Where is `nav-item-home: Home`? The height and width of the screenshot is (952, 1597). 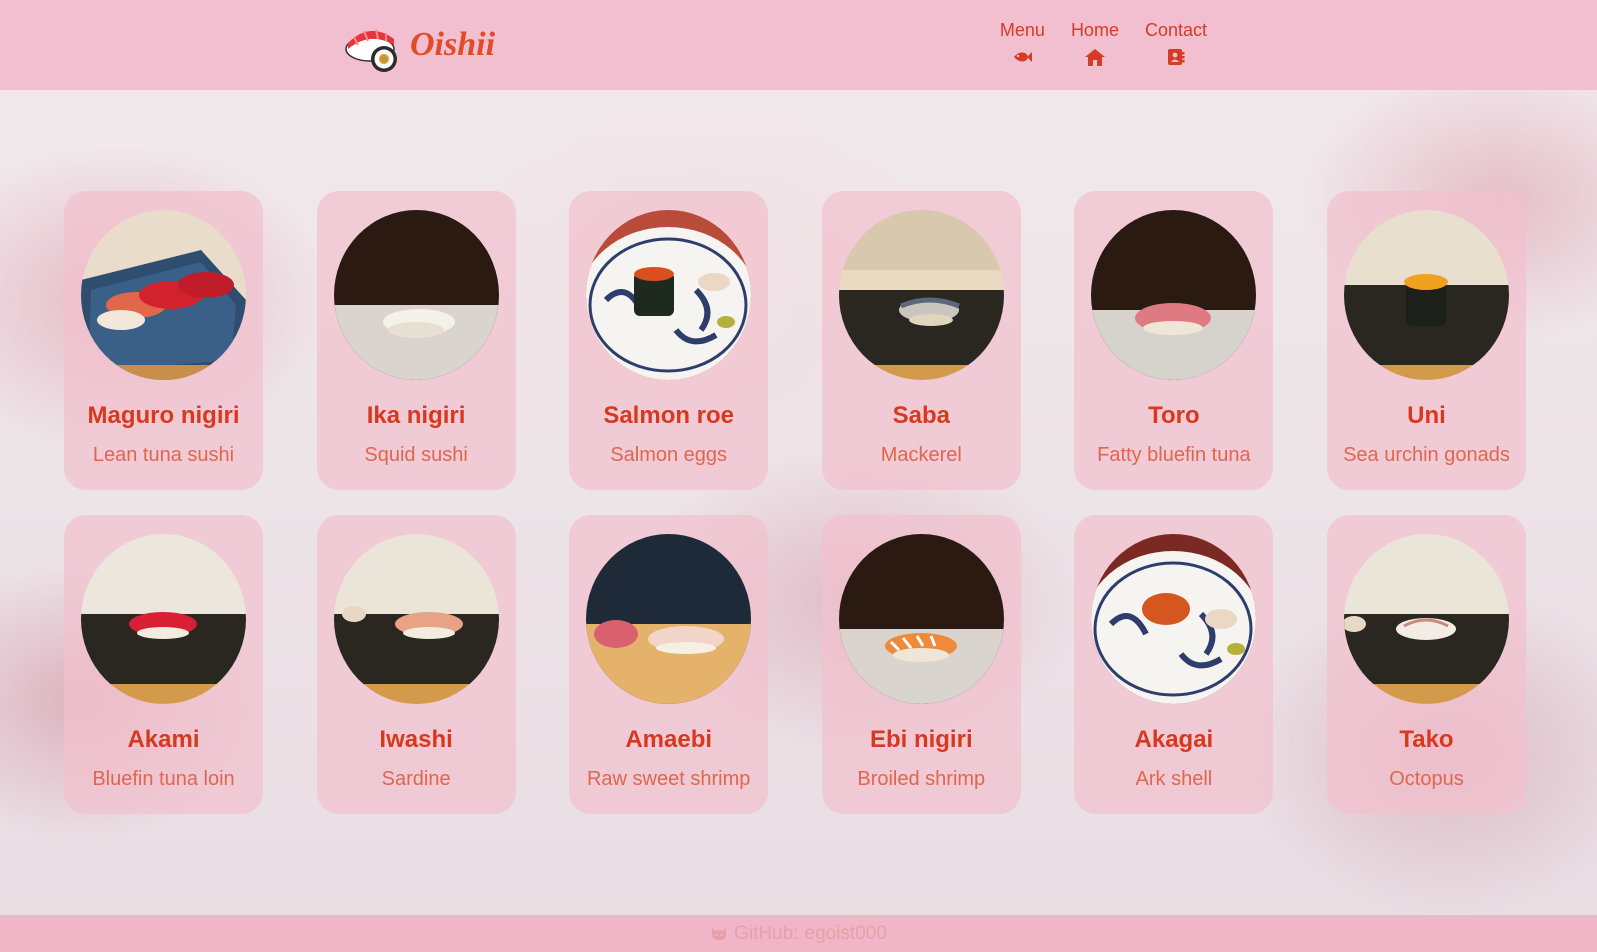
nav-item-home: Home is located at coordinates (1095, 43).